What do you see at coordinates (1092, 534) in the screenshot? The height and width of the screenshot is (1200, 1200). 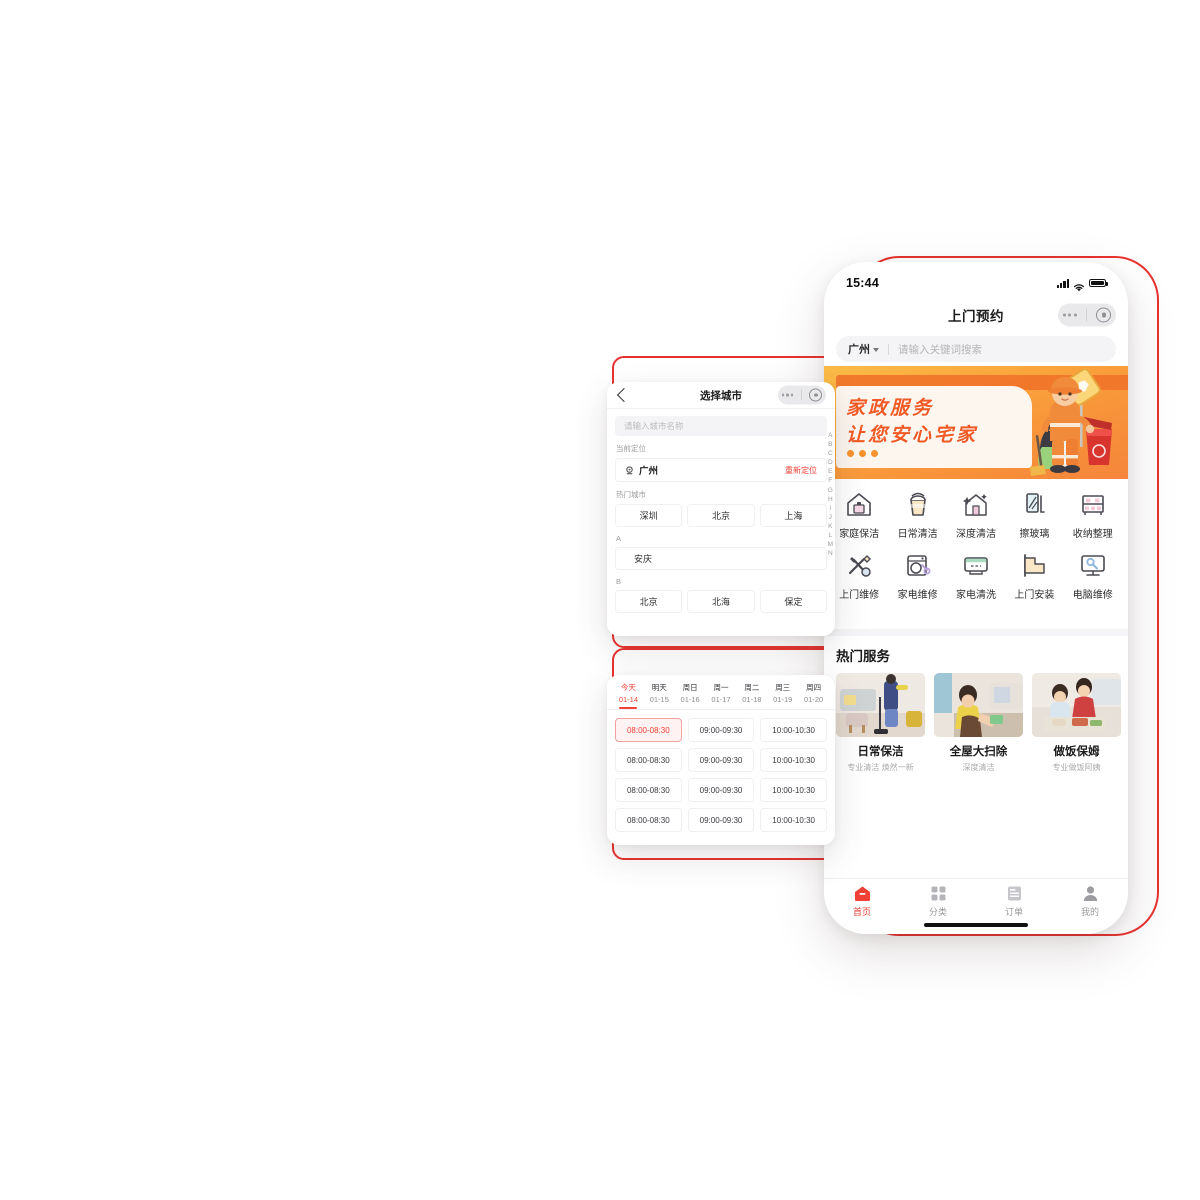 I see `service-label-4: 收纳整理` at bounding box center [1092, 534].